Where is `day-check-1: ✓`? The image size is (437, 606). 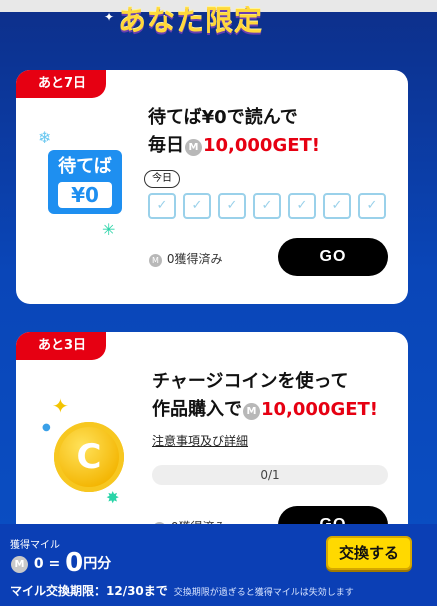
day-check-1: ✓ is located at coordinates (162, 206).